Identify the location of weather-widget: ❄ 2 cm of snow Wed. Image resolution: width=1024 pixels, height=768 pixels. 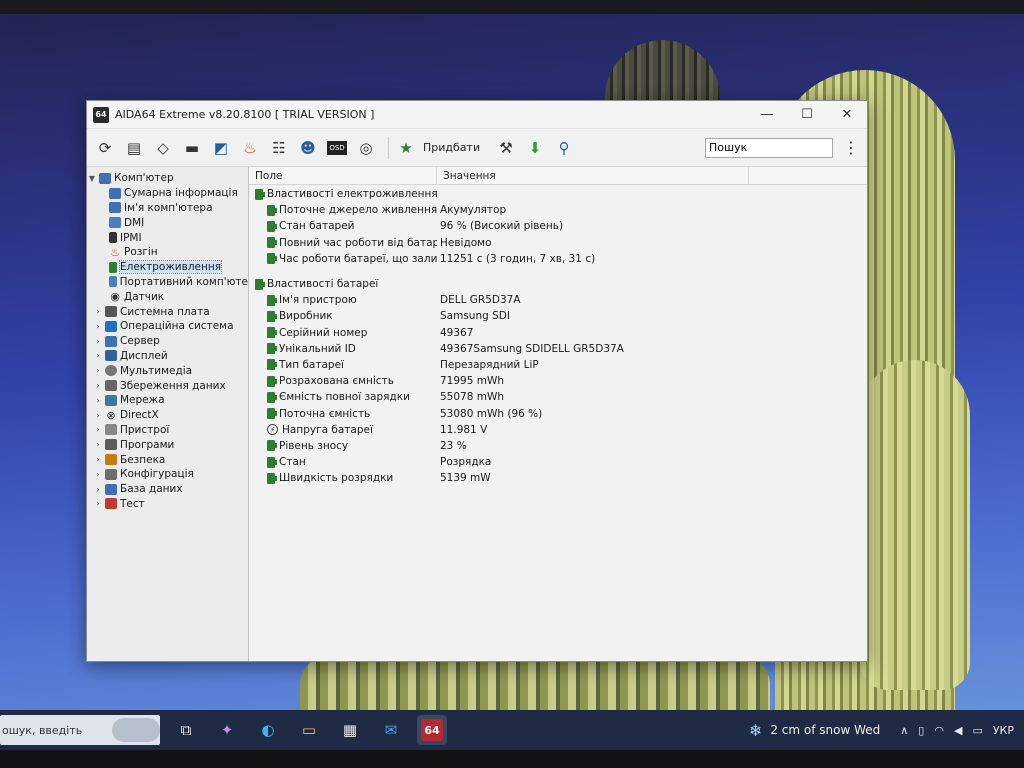
(814, 730).